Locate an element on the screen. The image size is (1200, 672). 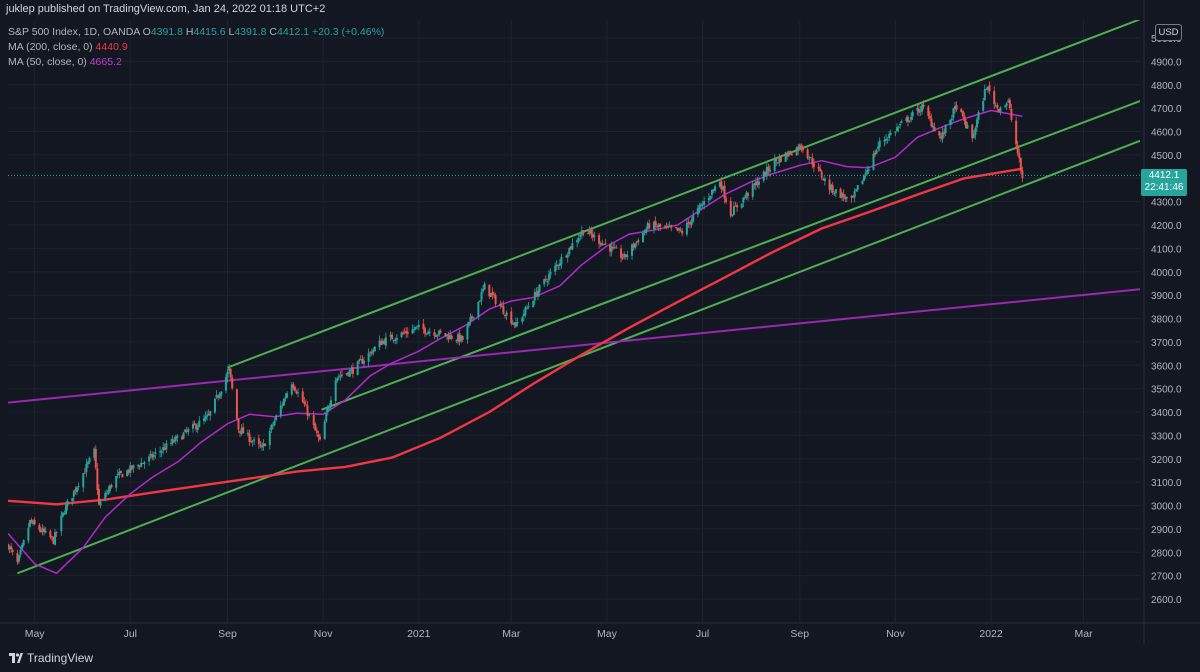
time-tick-label: Sep is located at coordinates (799, 634).